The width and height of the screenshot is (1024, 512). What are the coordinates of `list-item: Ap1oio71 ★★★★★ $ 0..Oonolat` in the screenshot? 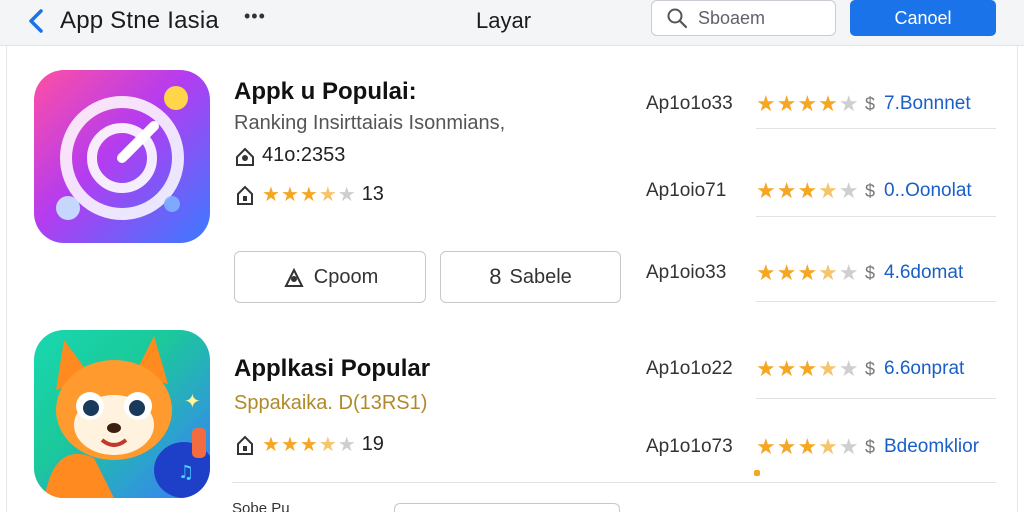 It's located at (821, 191).